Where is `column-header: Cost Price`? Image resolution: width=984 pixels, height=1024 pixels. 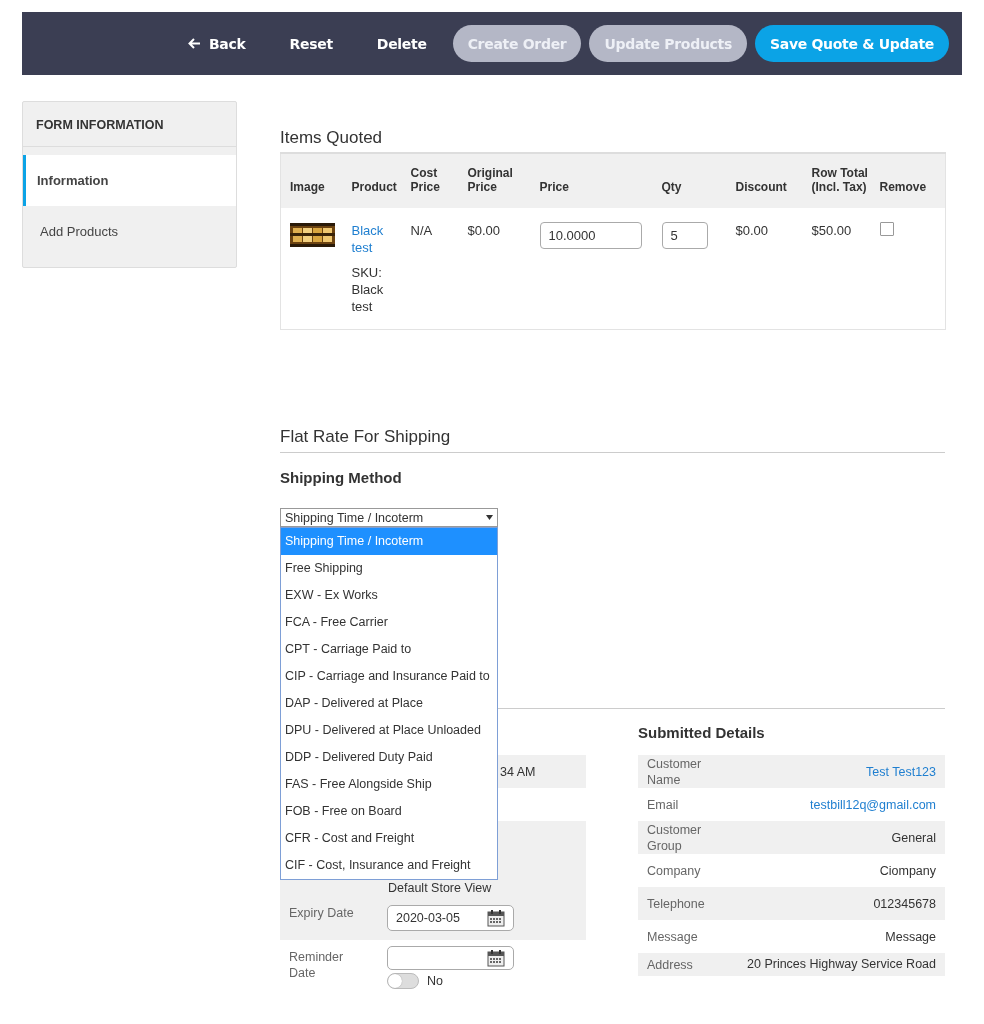
column-header: Cost Price is located at coordinates (430, 180).